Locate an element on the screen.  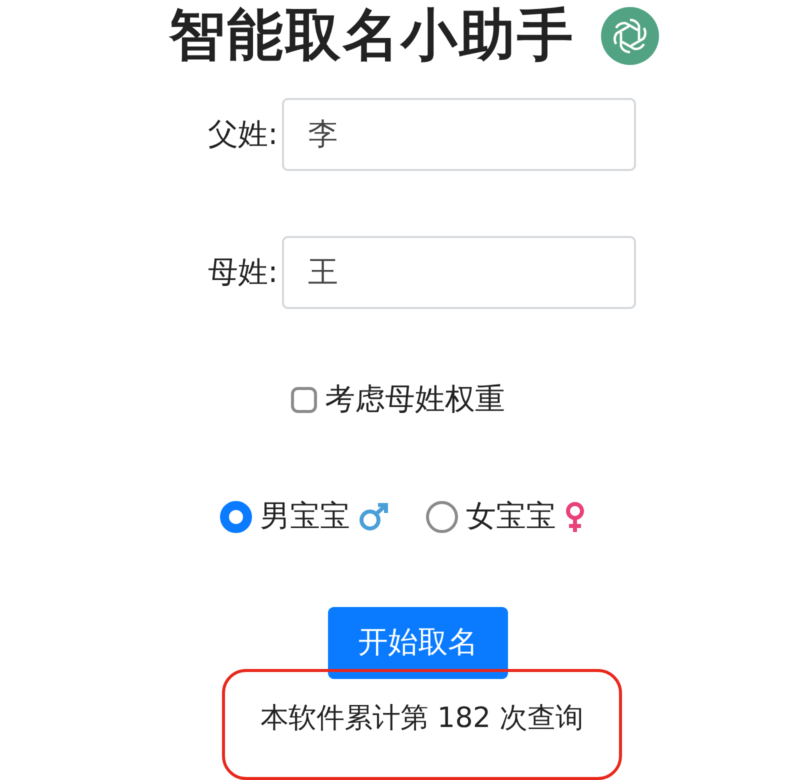
surname-field: 李 is located at coordinates (459, 134).